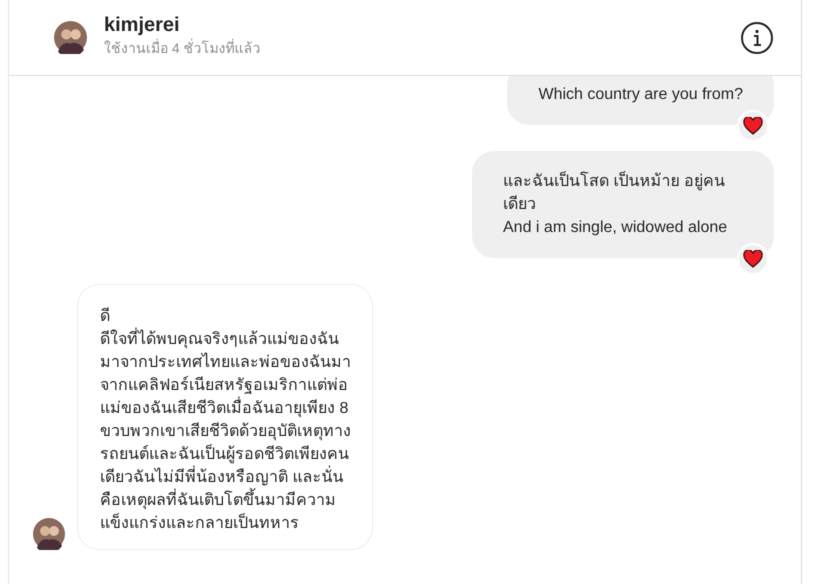  Describe the element at coordinates (757, 37) in the screenshot. I see `info-button` at that location.